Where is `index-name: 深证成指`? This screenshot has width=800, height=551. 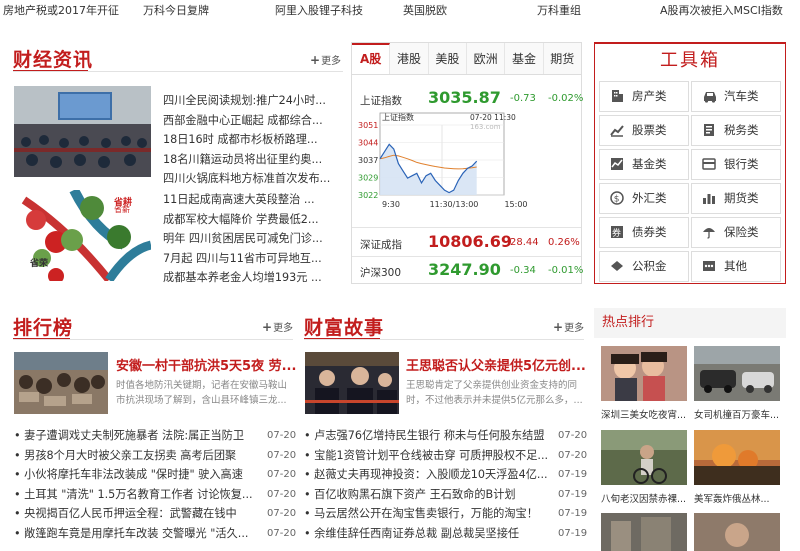 index-name: 深证成指 is located at coordinates (381, 245).